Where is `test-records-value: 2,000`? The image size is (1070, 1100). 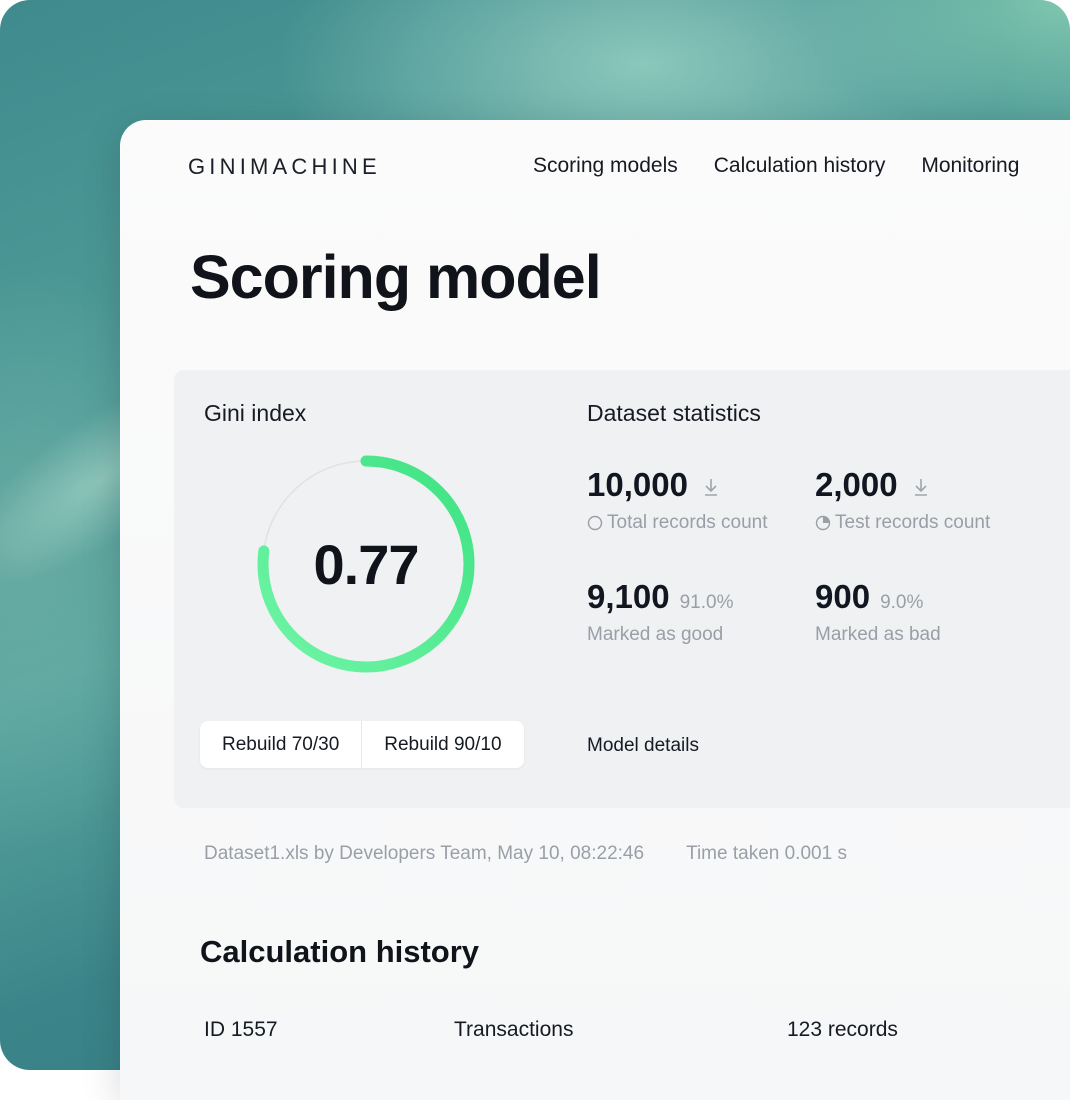 test-records-value: 2,000 is located at coordinates (856, 484).